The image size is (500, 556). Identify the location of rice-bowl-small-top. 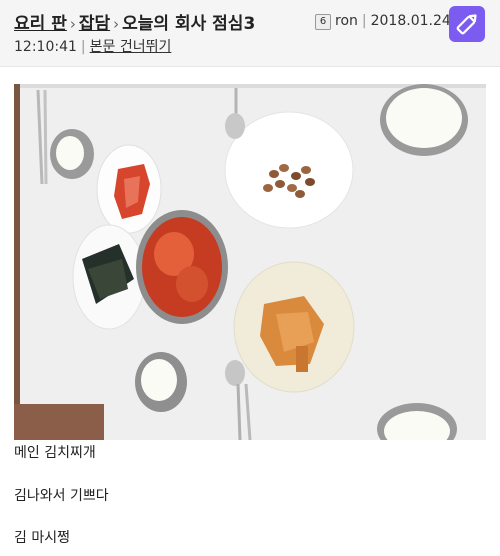
(72, 154).